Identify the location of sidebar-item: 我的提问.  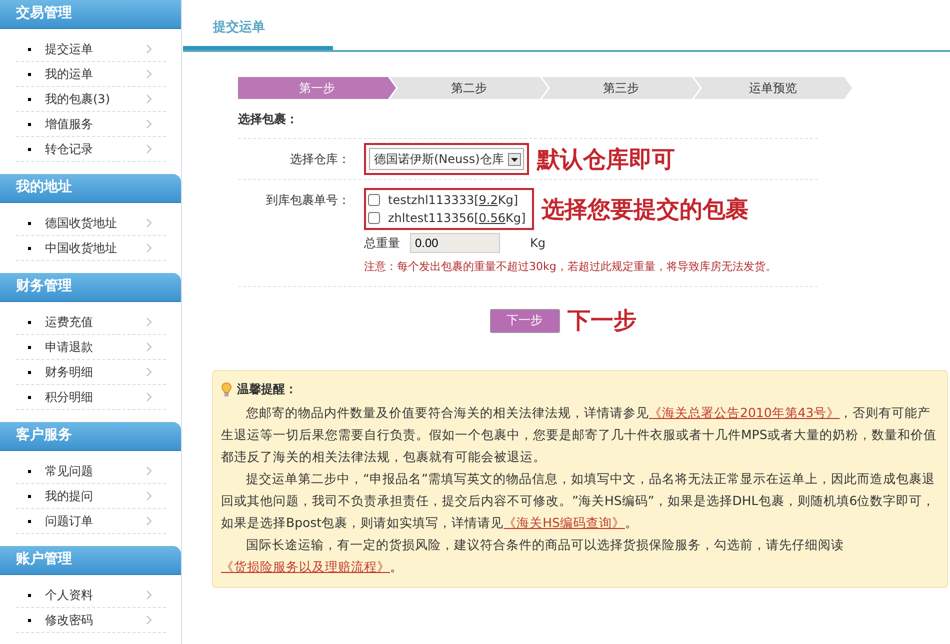
(95, 496).